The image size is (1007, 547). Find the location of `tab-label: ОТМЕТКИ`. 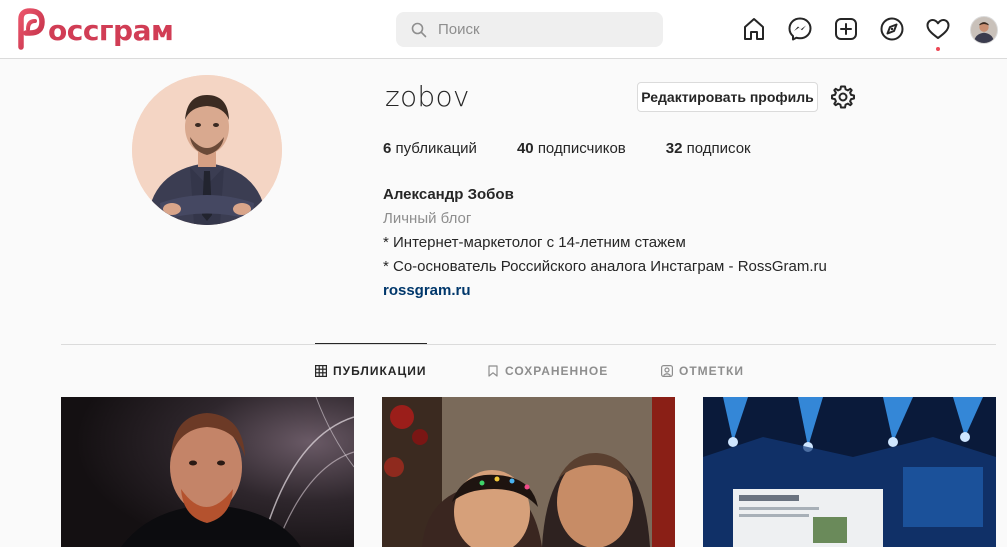

tab-label: ОТМЕТКИ is located at coordinates (711, 371).